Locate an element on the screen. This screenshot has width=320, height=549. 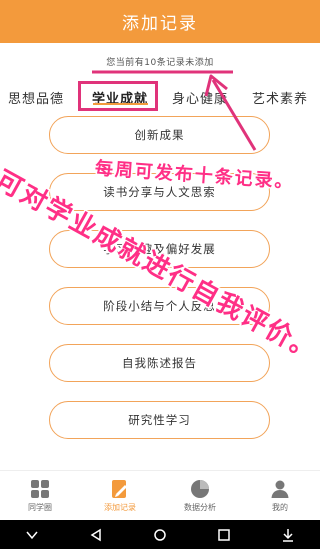
home-button is located at coordinates (160, 534).